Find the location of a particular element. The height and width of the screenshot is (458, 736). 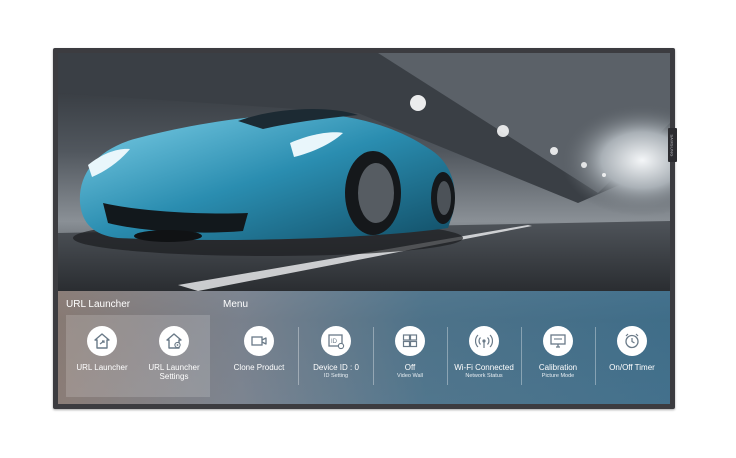

svg-text: ID is located at coordinates (334, 342).